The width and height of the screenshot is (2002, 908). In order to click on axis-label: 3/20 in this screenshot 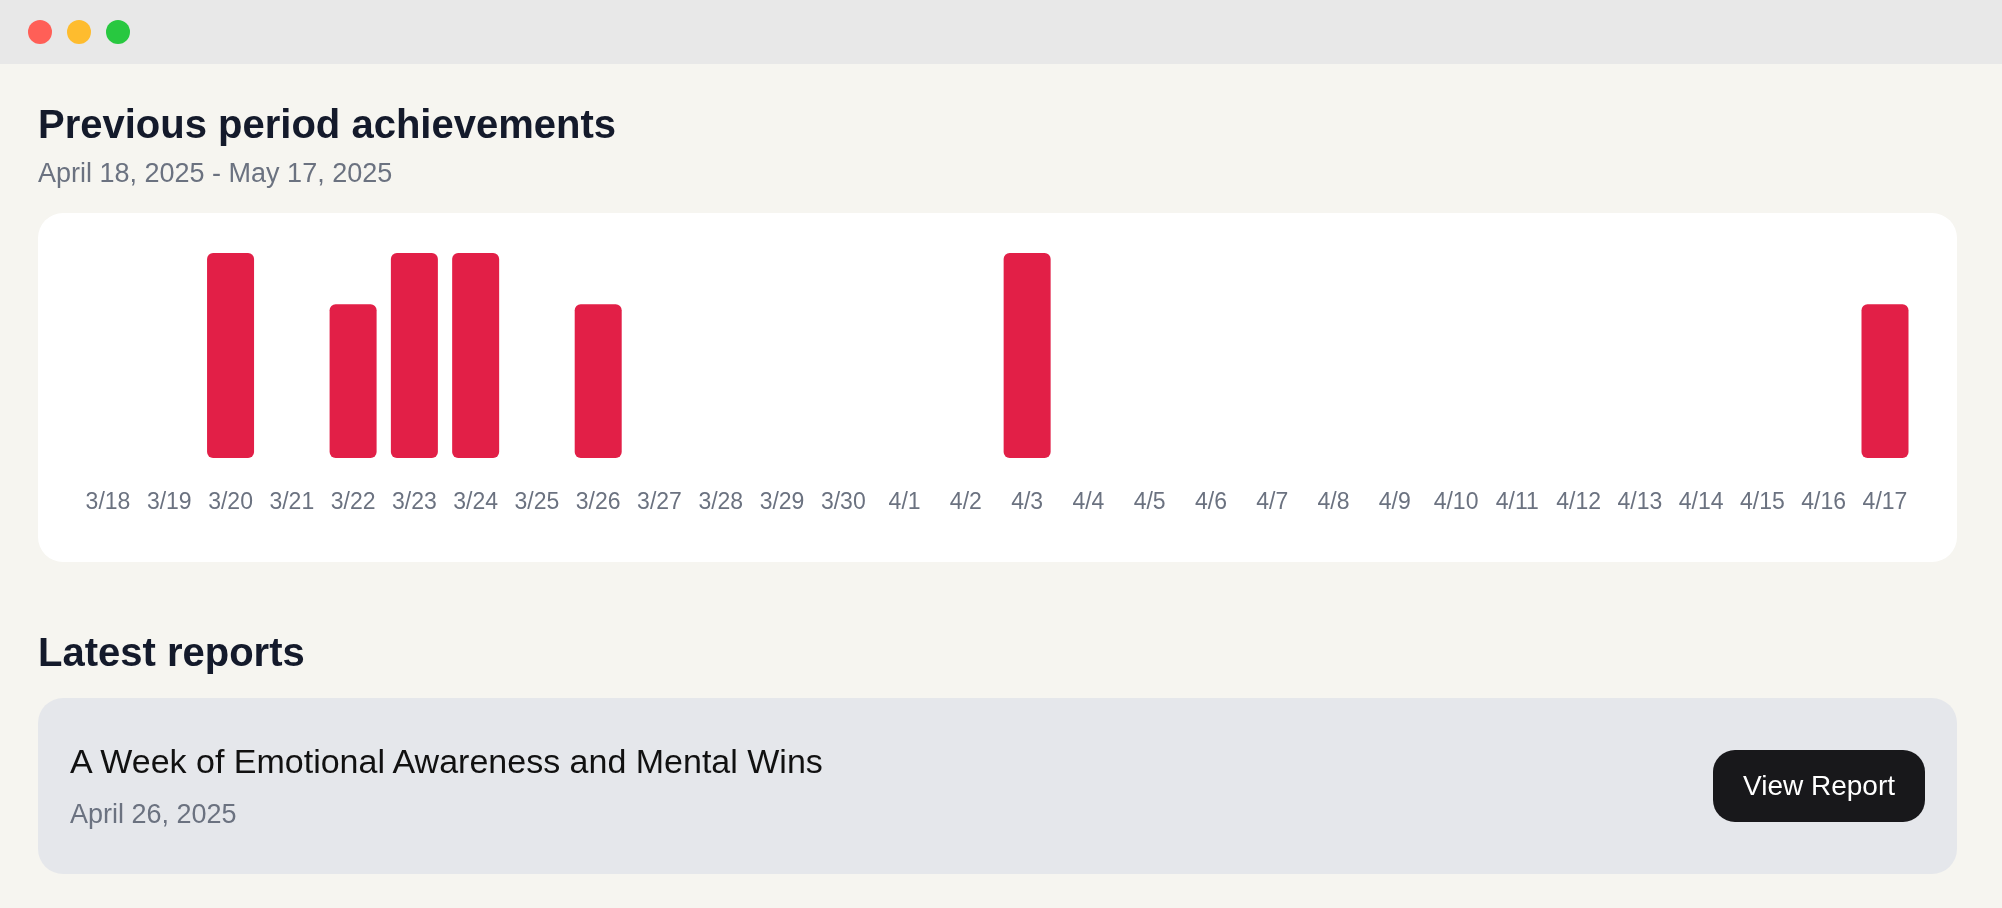, I will do `click(230, 501)`.